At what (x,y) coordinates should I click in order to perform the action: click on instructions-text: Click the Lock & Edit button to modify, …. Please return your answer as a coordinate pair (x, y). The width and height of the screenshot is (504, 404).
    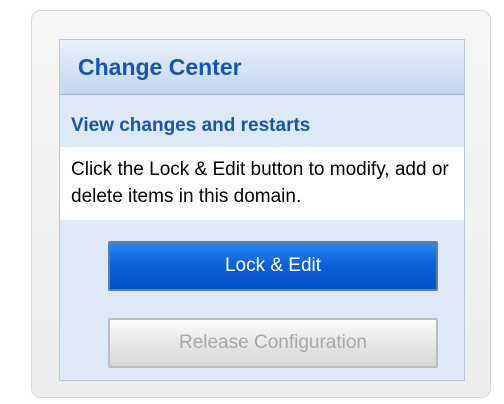
    Looking at the image, I should click on (262, 183).